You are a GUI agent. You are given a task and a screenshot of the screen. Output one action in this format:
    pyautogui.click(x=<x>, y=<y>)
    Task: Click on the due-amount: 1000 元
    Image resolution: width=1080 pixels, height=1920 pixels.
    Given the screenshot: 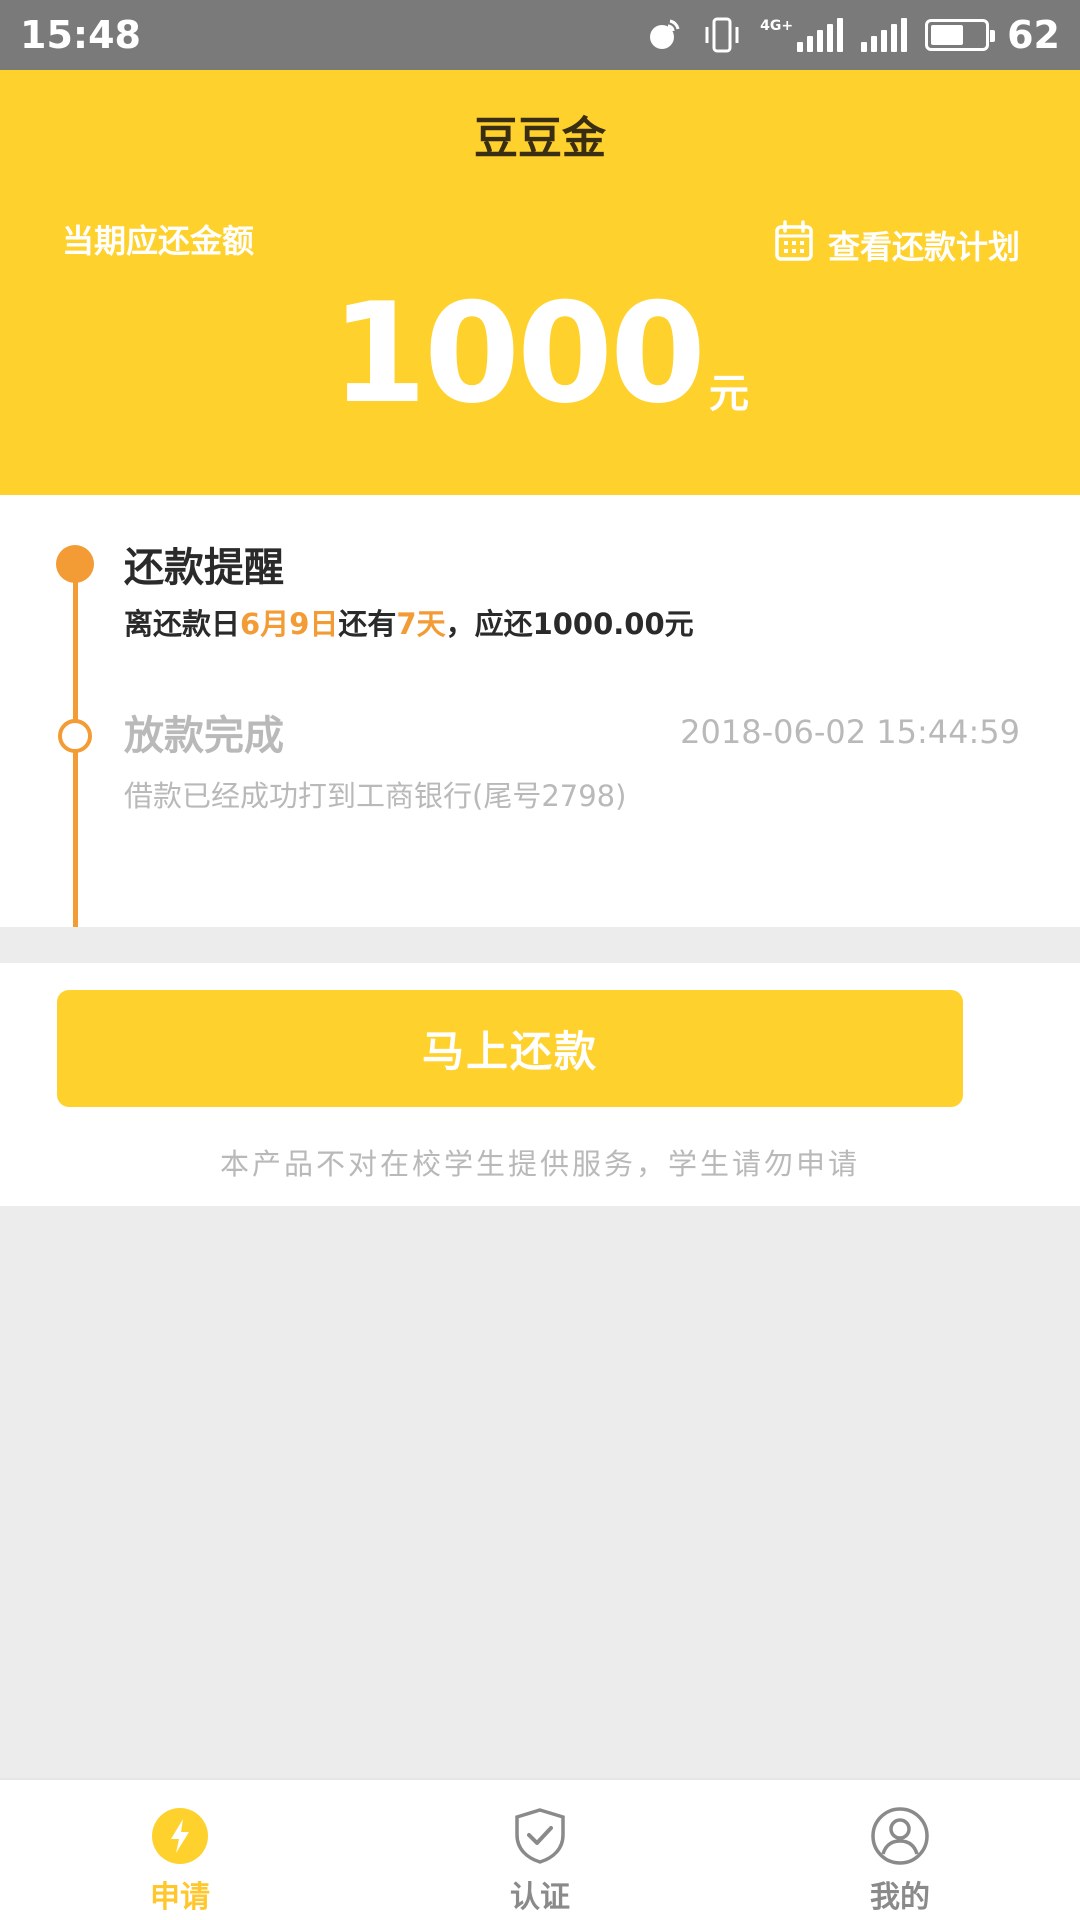 What is the action you would take?
    pyautogui.click(x=540, y=354)
    